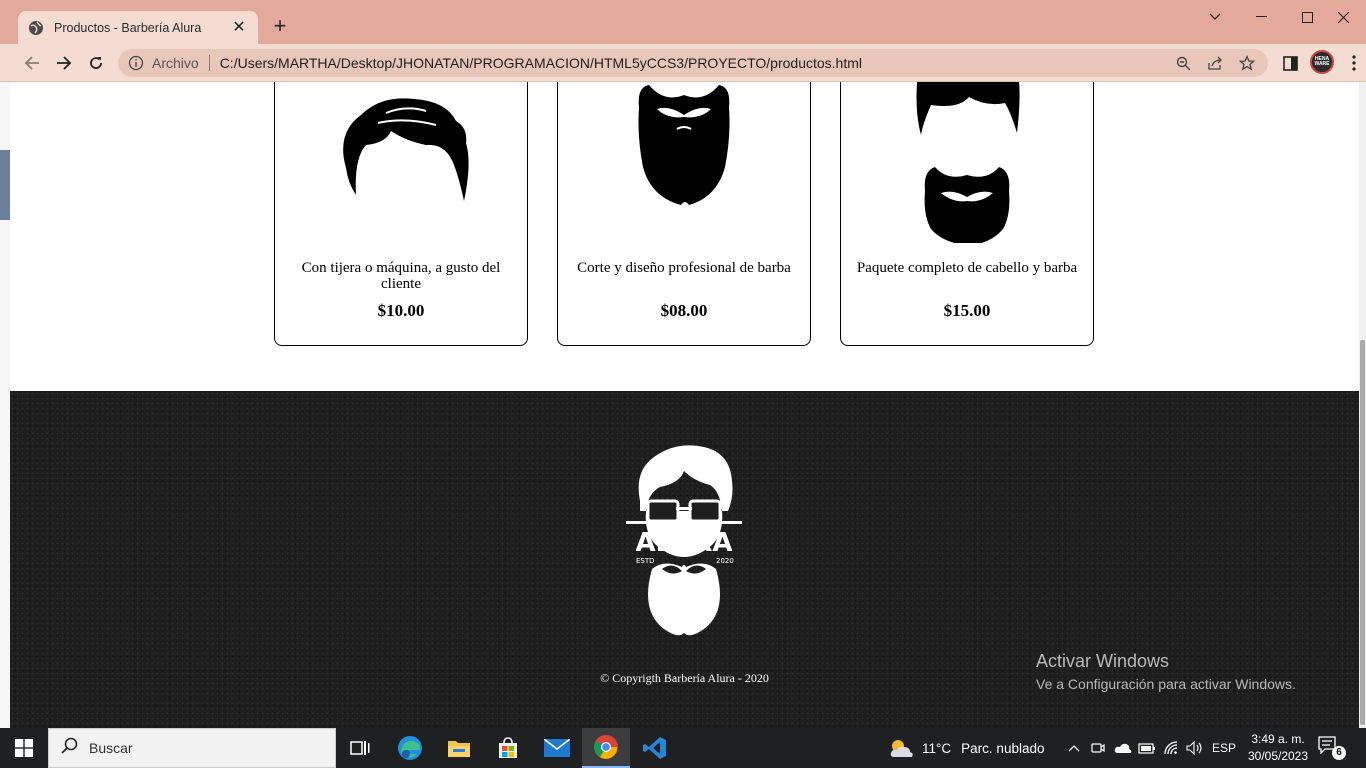 The height and width of the screenshot is (768, 1366). Describe the element at coordinates (1247, 63) in the screenshot. I see `bookmark-star-icon` at that location.